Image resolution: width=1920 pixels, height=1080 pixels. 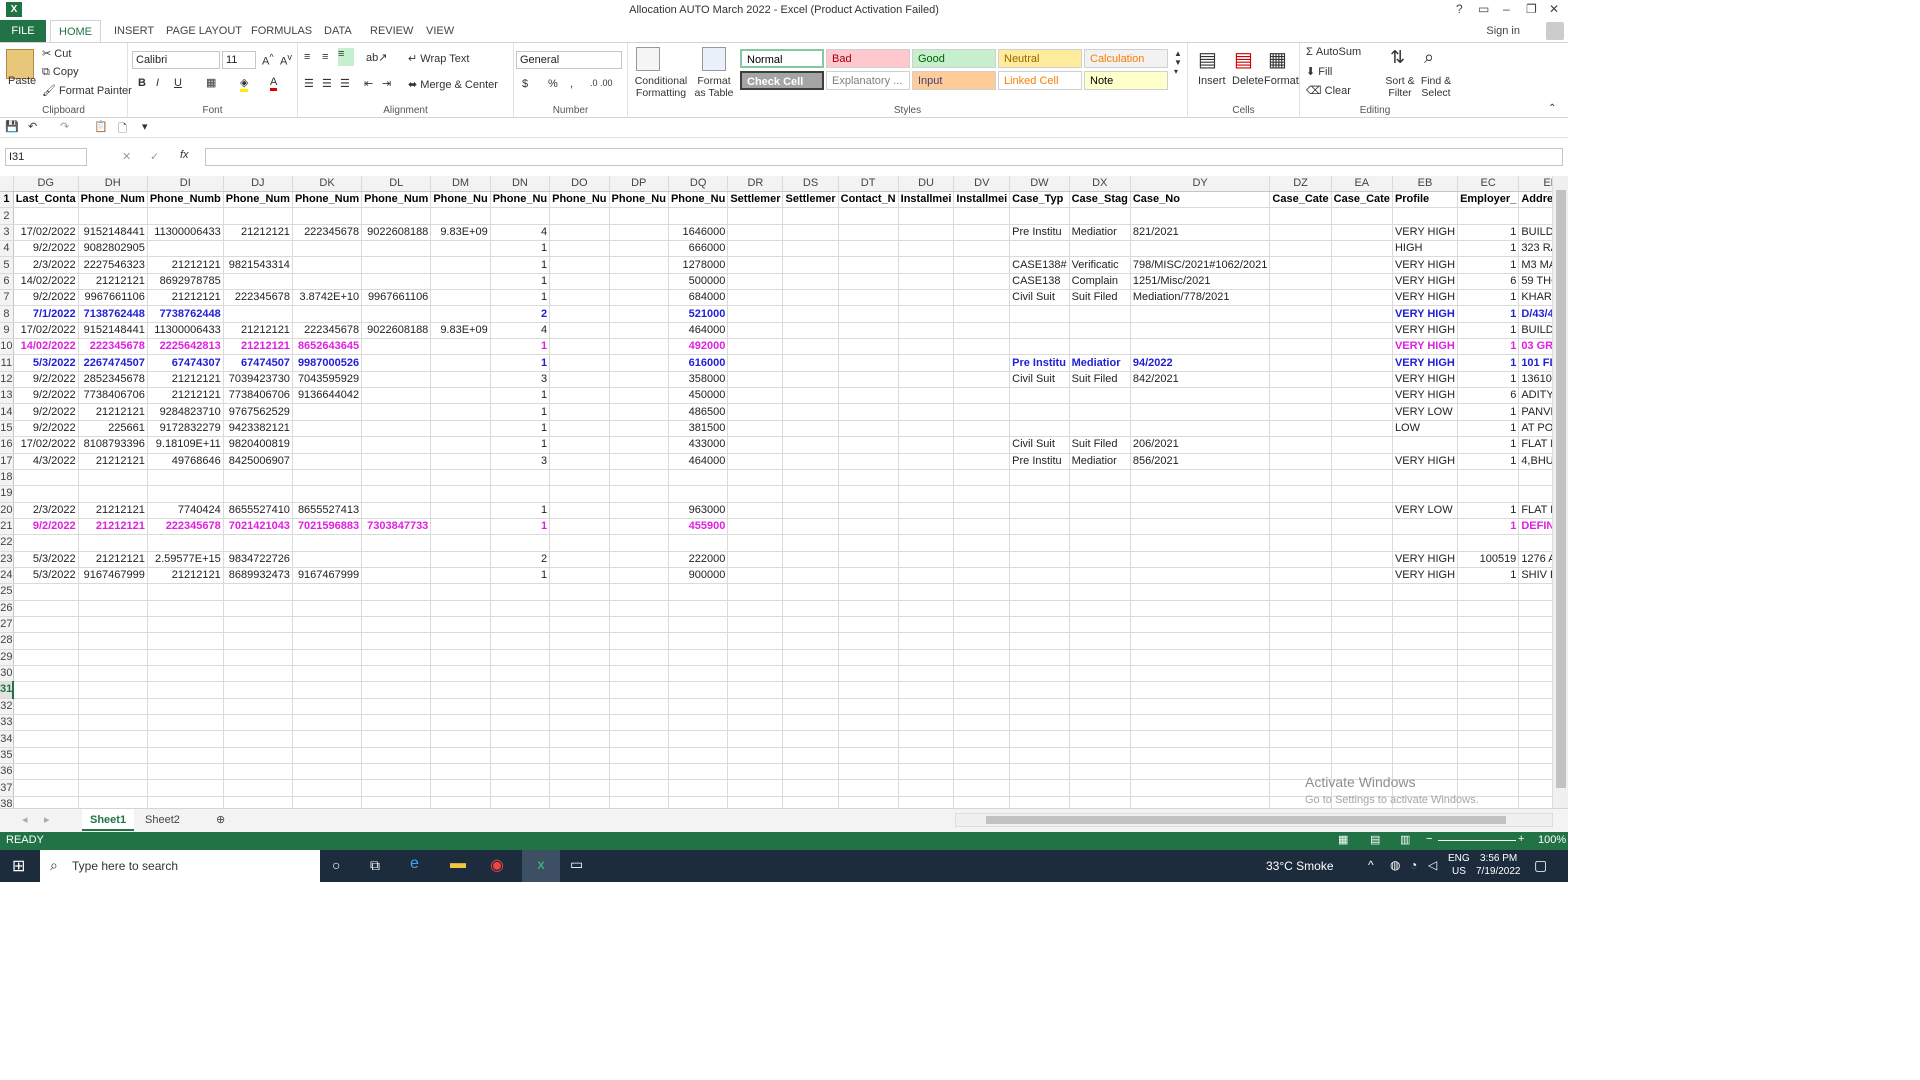 I want to click on cell-style-linked-cell: Linked Cell, so click(x=1040, y=80).